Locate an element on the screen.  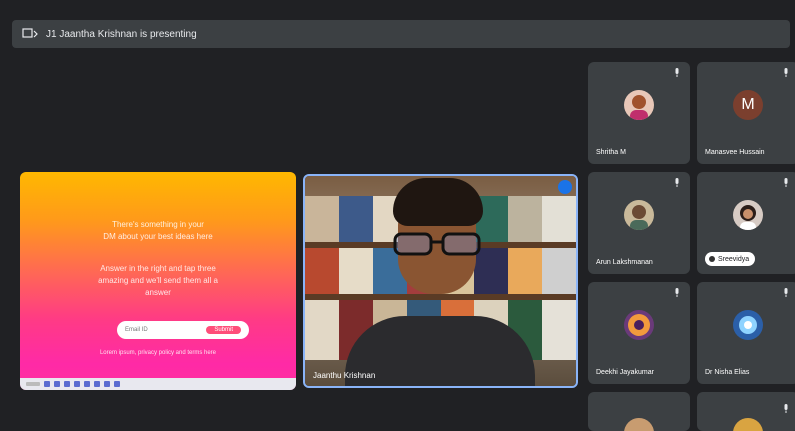
glasses-icon is located at coordinates (437, 244).